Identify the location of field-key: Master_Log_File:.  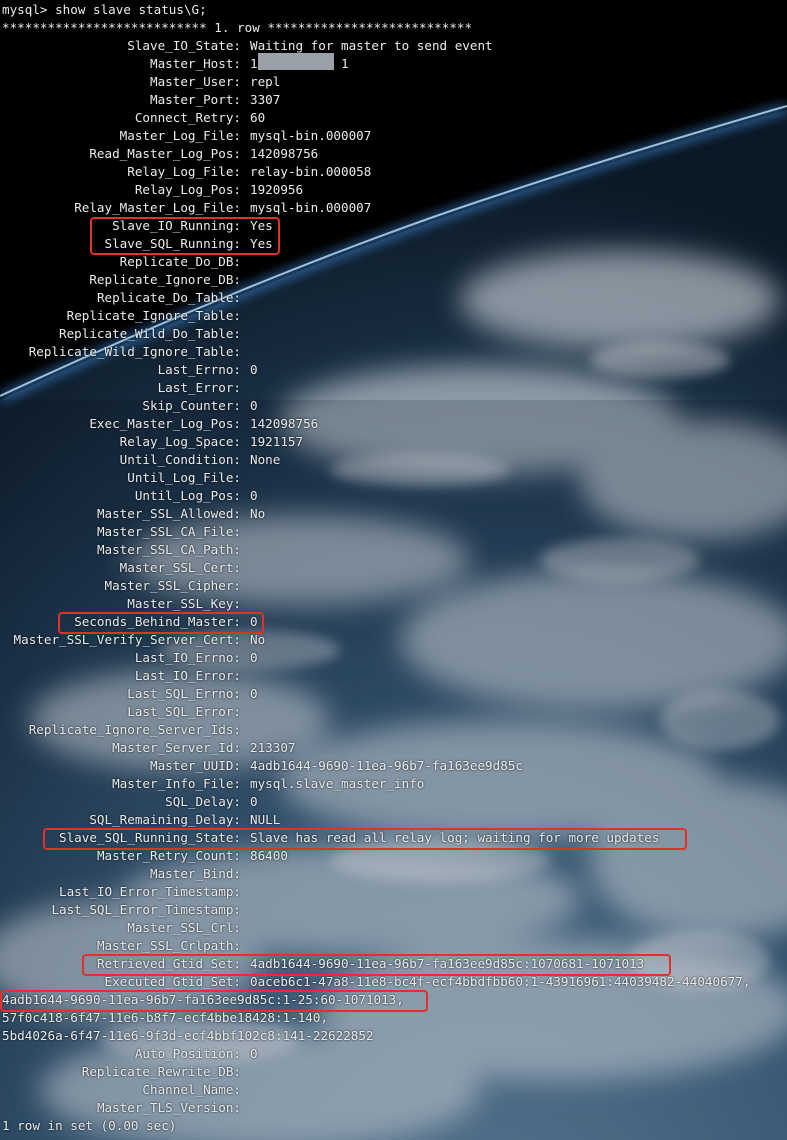
(180, 135).